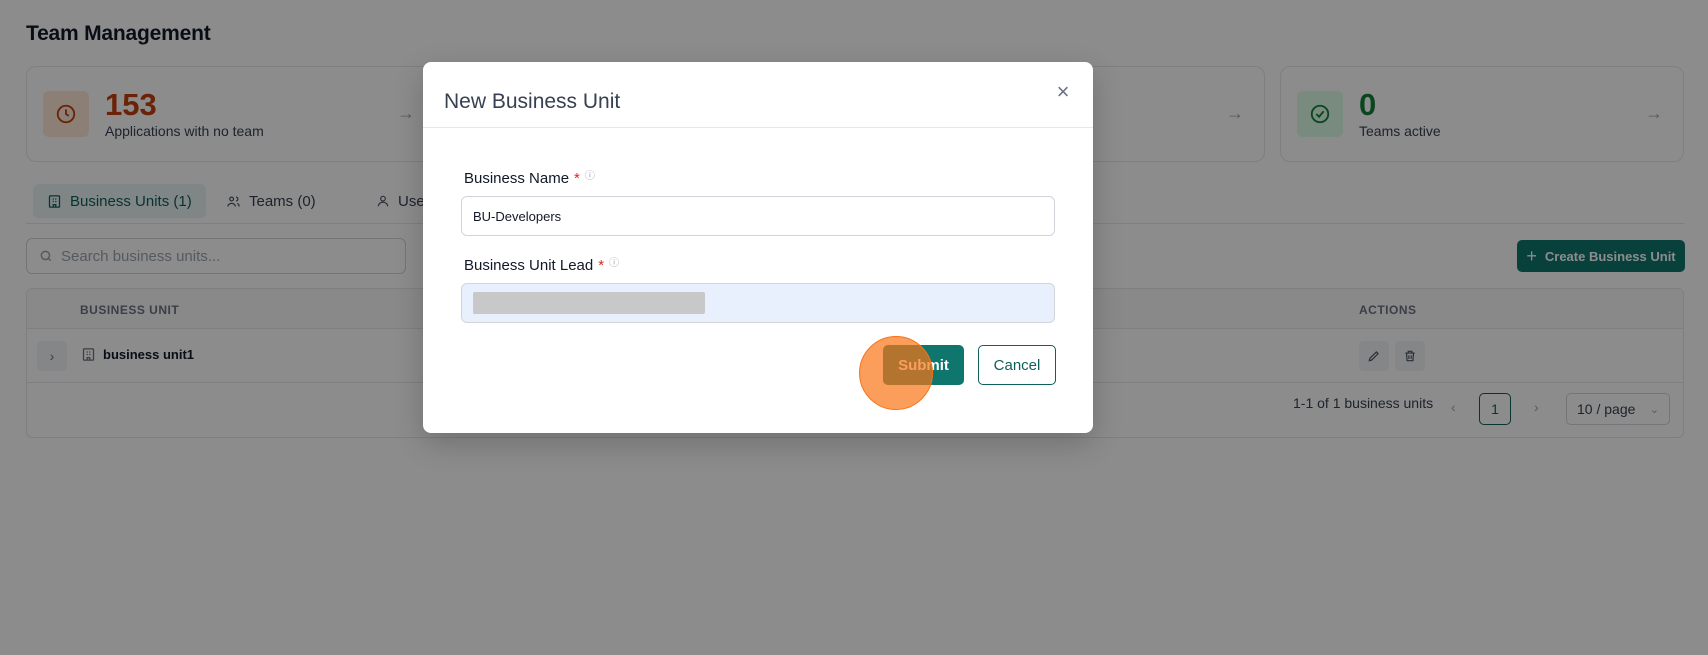 The height and width of the screenshot is (655, 1708). I want to click on modal-header: New Business Unit ×, so click(758, 95).